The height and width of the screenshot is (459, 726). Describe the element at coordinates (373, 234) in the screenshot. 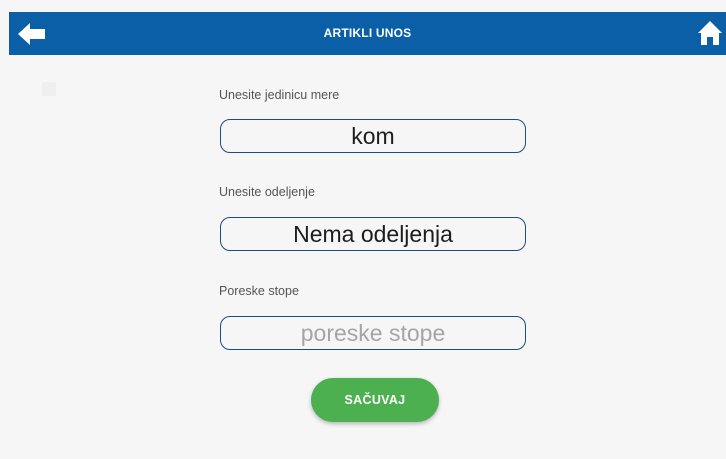

I see `department-input: Nema odeljenja` at that location.